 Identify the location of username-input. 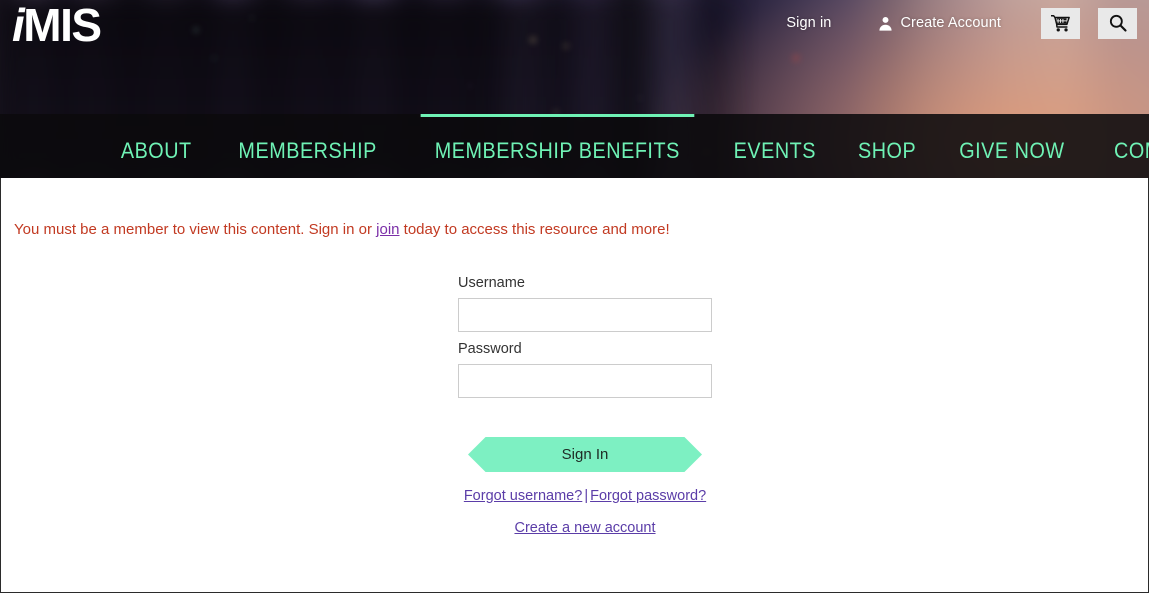
(585, 315).